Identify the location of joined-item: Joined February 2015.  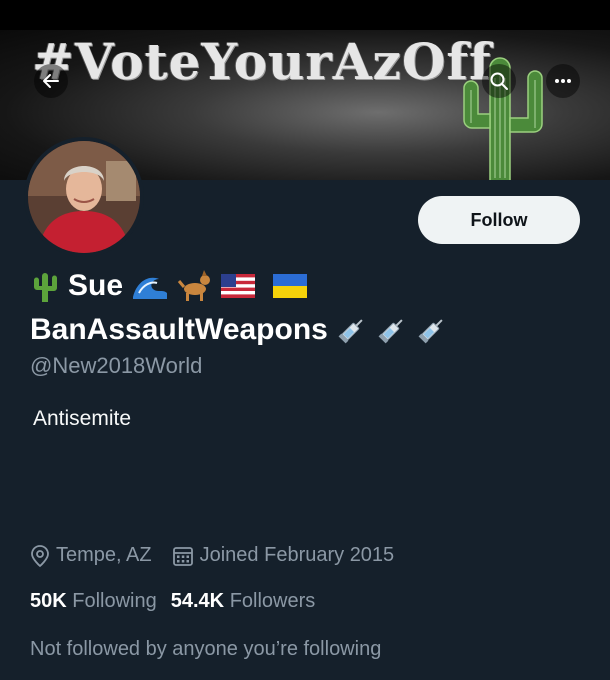
(283, 555).